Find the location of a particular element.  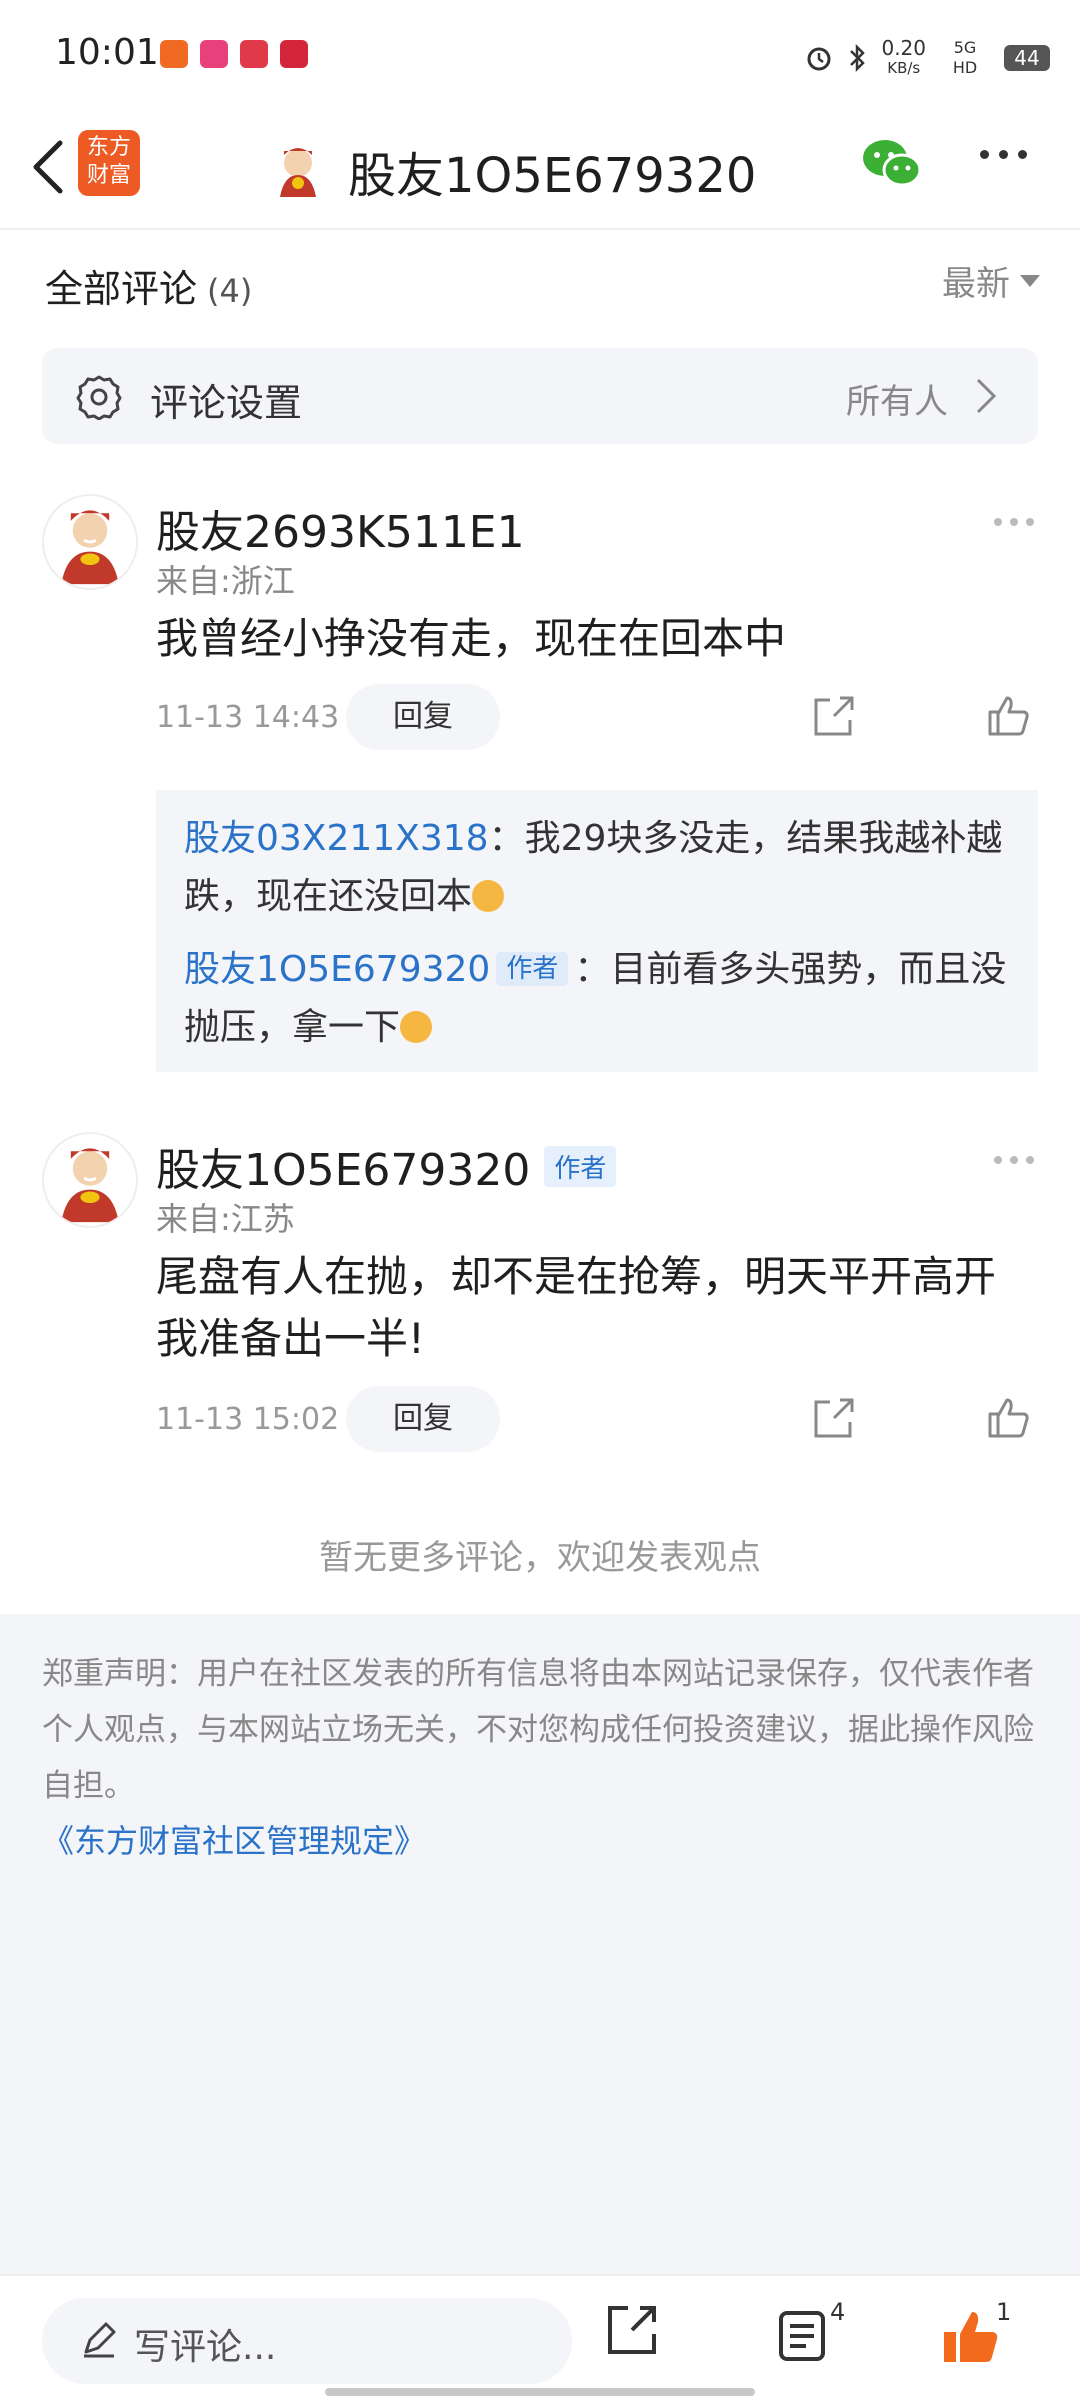

chevron-right-icon is located at coordinates (986, 396).